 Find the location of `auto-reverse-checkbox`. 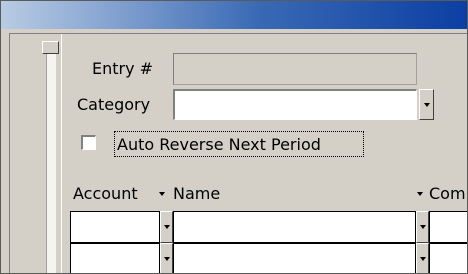

auto-reverse-checkbox is located at coordinates (88, 142).